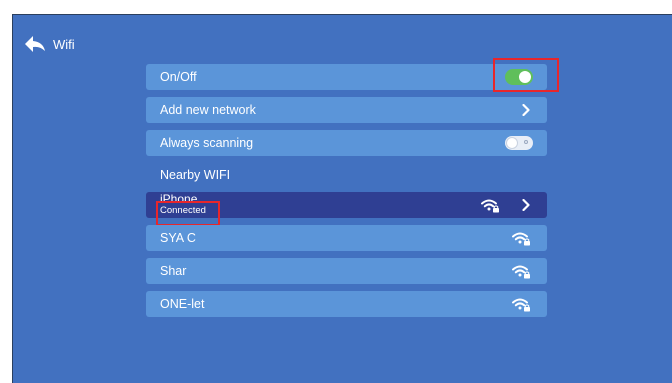  I want to click on page-title: Wifi, so click(64, 44).